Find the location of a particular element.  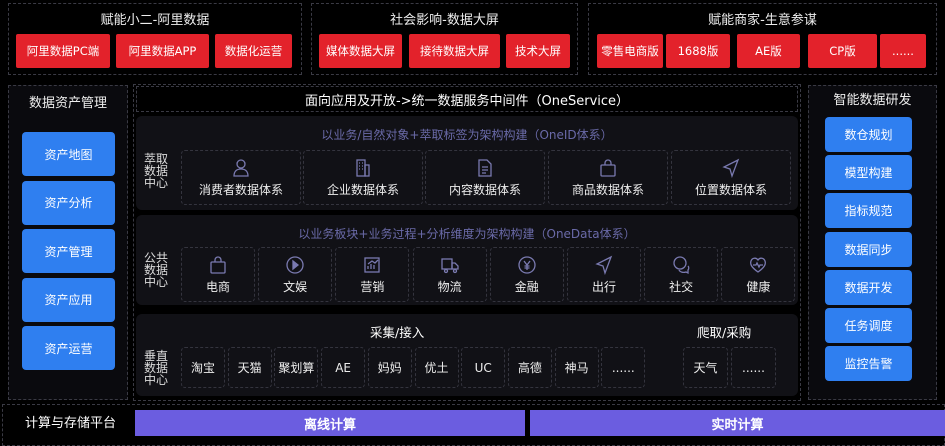

onedata-card: 电商 is located at coordinates (218, 274).